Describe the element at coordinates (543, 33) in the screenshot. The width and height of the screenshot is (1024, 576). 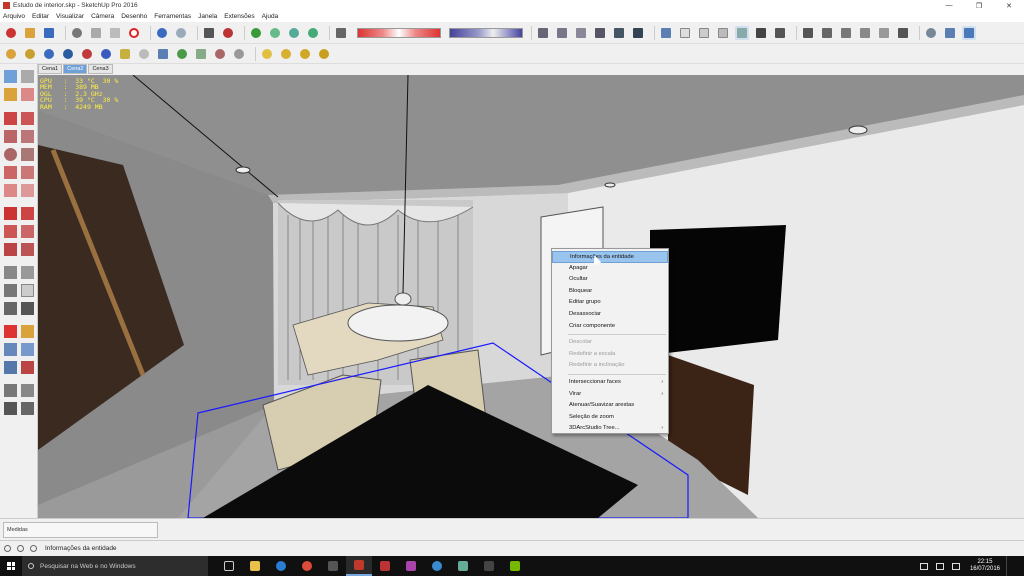
I see `xray-icon` at that location.